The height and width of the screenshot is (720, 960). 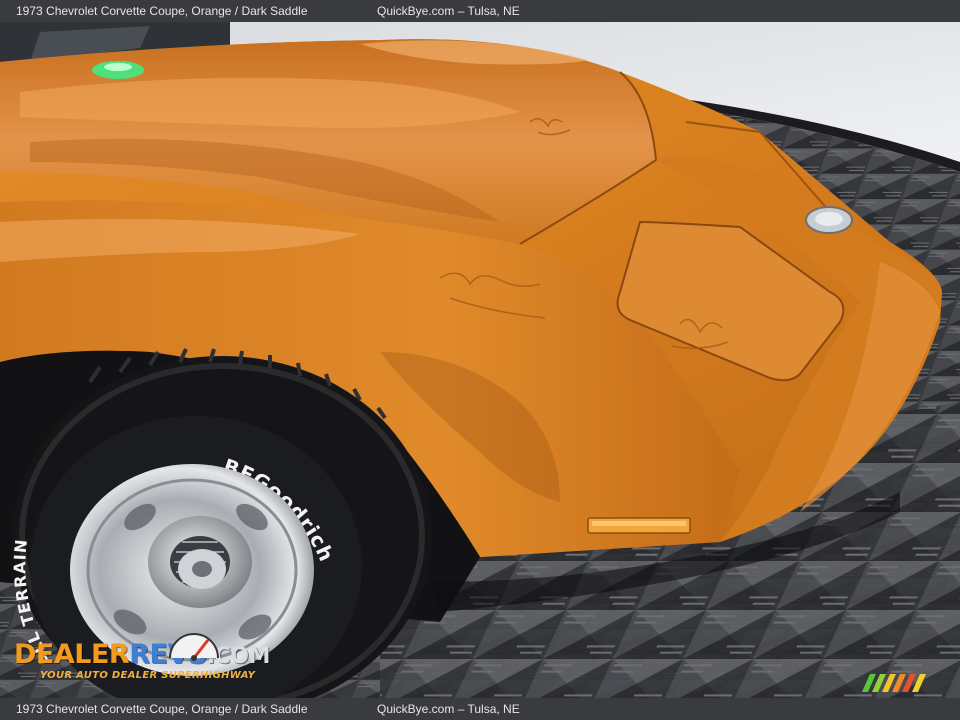 What do you see at coordinates (448, 11) in the screenshot?
I see `caption-site: QuickBye.com – Tulsa, NE` at bounding box center [448, 11].